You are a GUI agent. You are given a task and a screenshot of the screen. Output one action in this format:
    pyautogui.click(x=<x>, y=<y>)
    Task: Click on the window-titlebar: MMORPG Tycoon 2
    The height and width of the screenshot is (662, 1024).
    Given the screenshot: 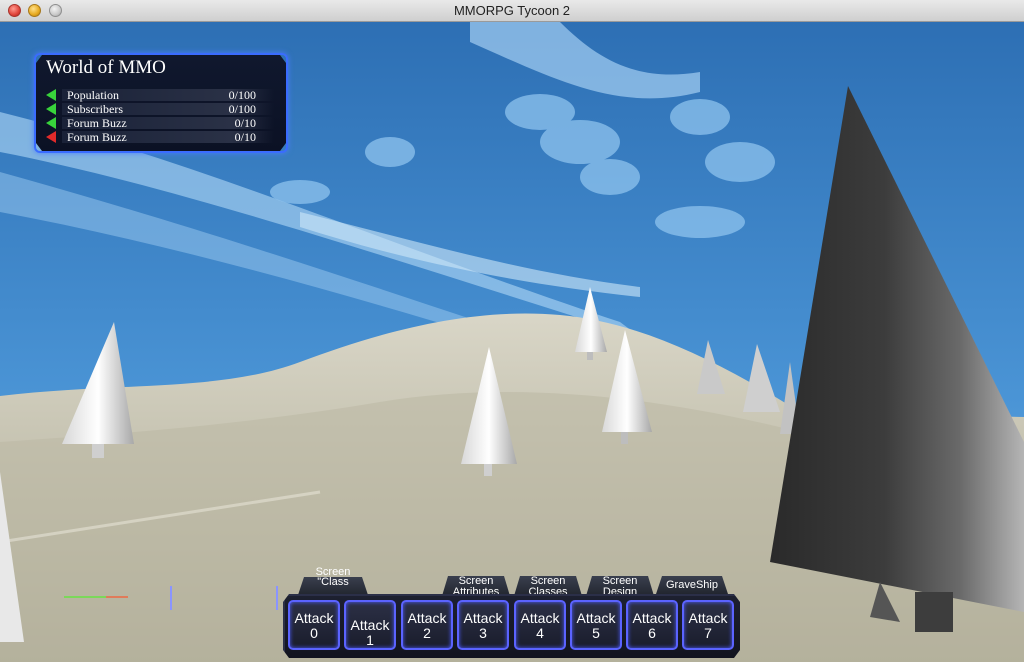 What is the action you would take?
    pyautogui.click(x=512, y=11)
    